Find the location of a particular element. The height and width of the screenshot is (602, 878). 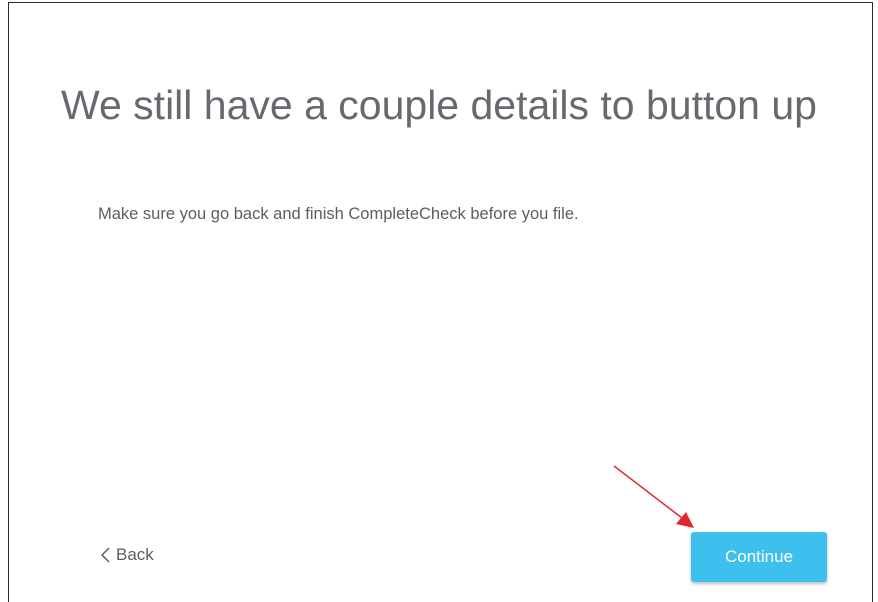

chevron-left-icon is located at coordinates (108, 555).